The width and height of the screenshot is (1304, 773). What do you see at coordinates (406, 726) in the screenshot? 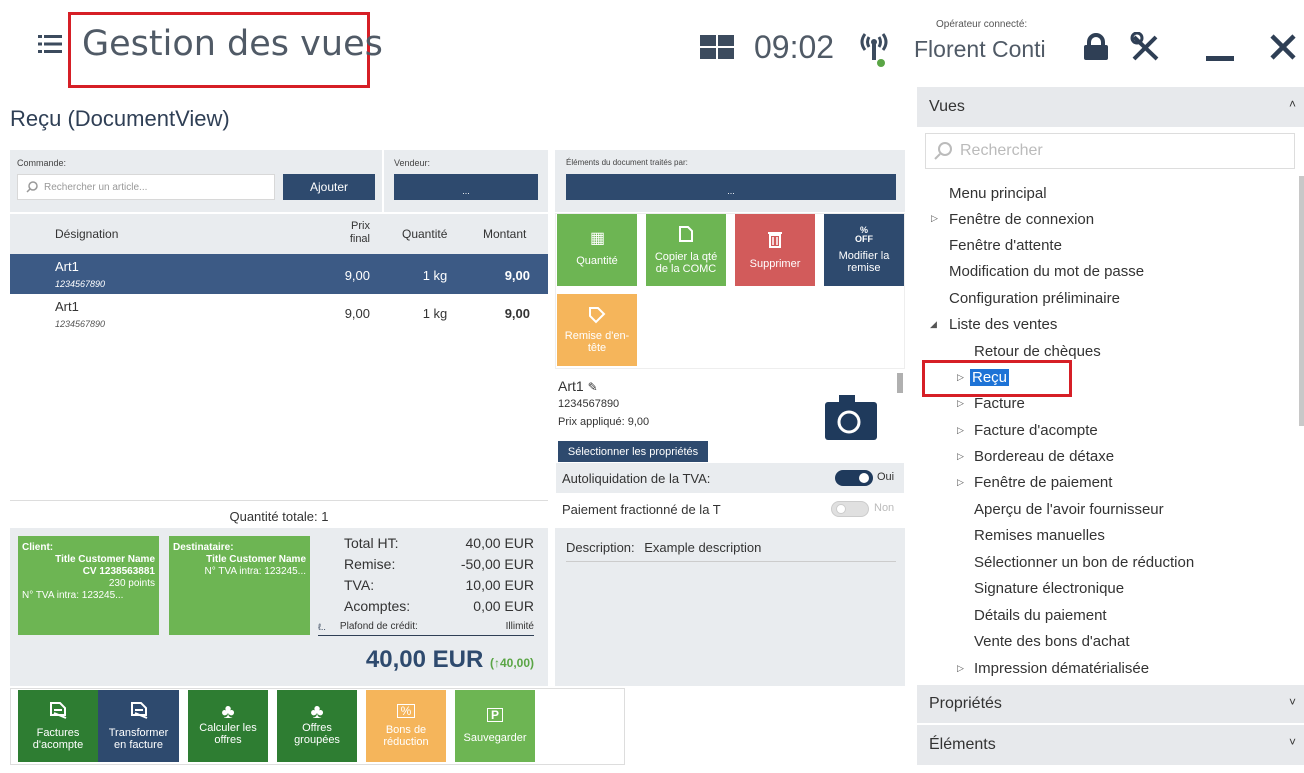
I see `vouchers-button: % Bons de réduction` at bounding box center [406, 726].